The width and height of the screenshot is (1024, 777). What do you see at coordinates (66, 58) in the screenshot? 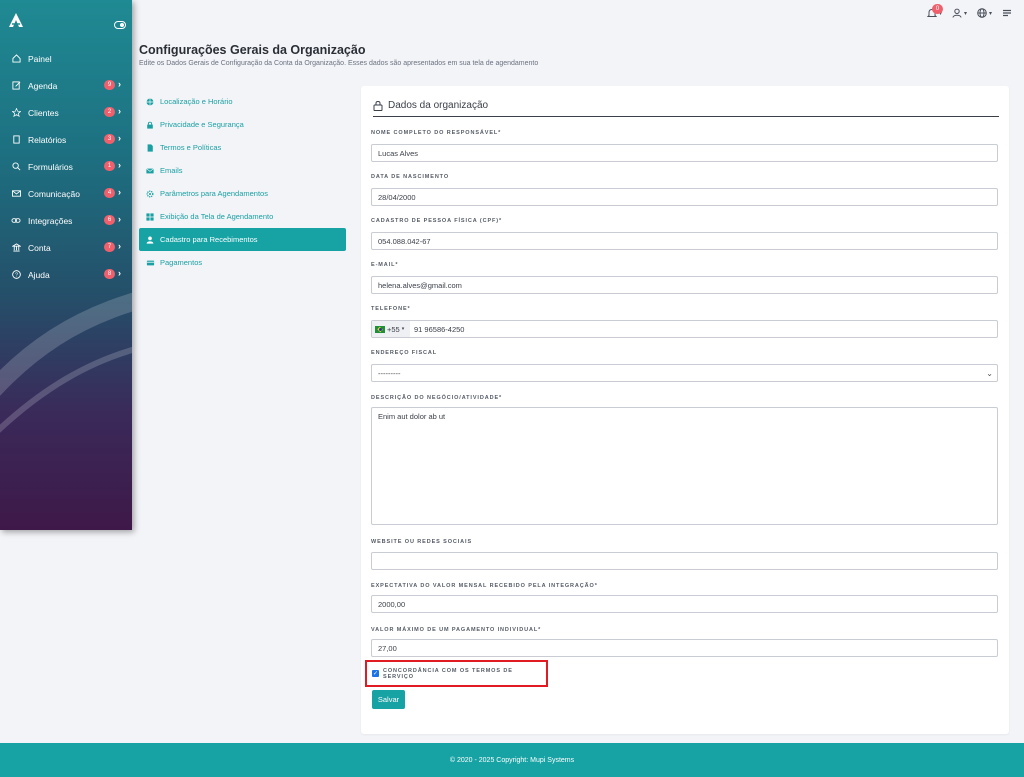
I see `sidebar-item-painel: Painel` at bounding box center [66, 58].